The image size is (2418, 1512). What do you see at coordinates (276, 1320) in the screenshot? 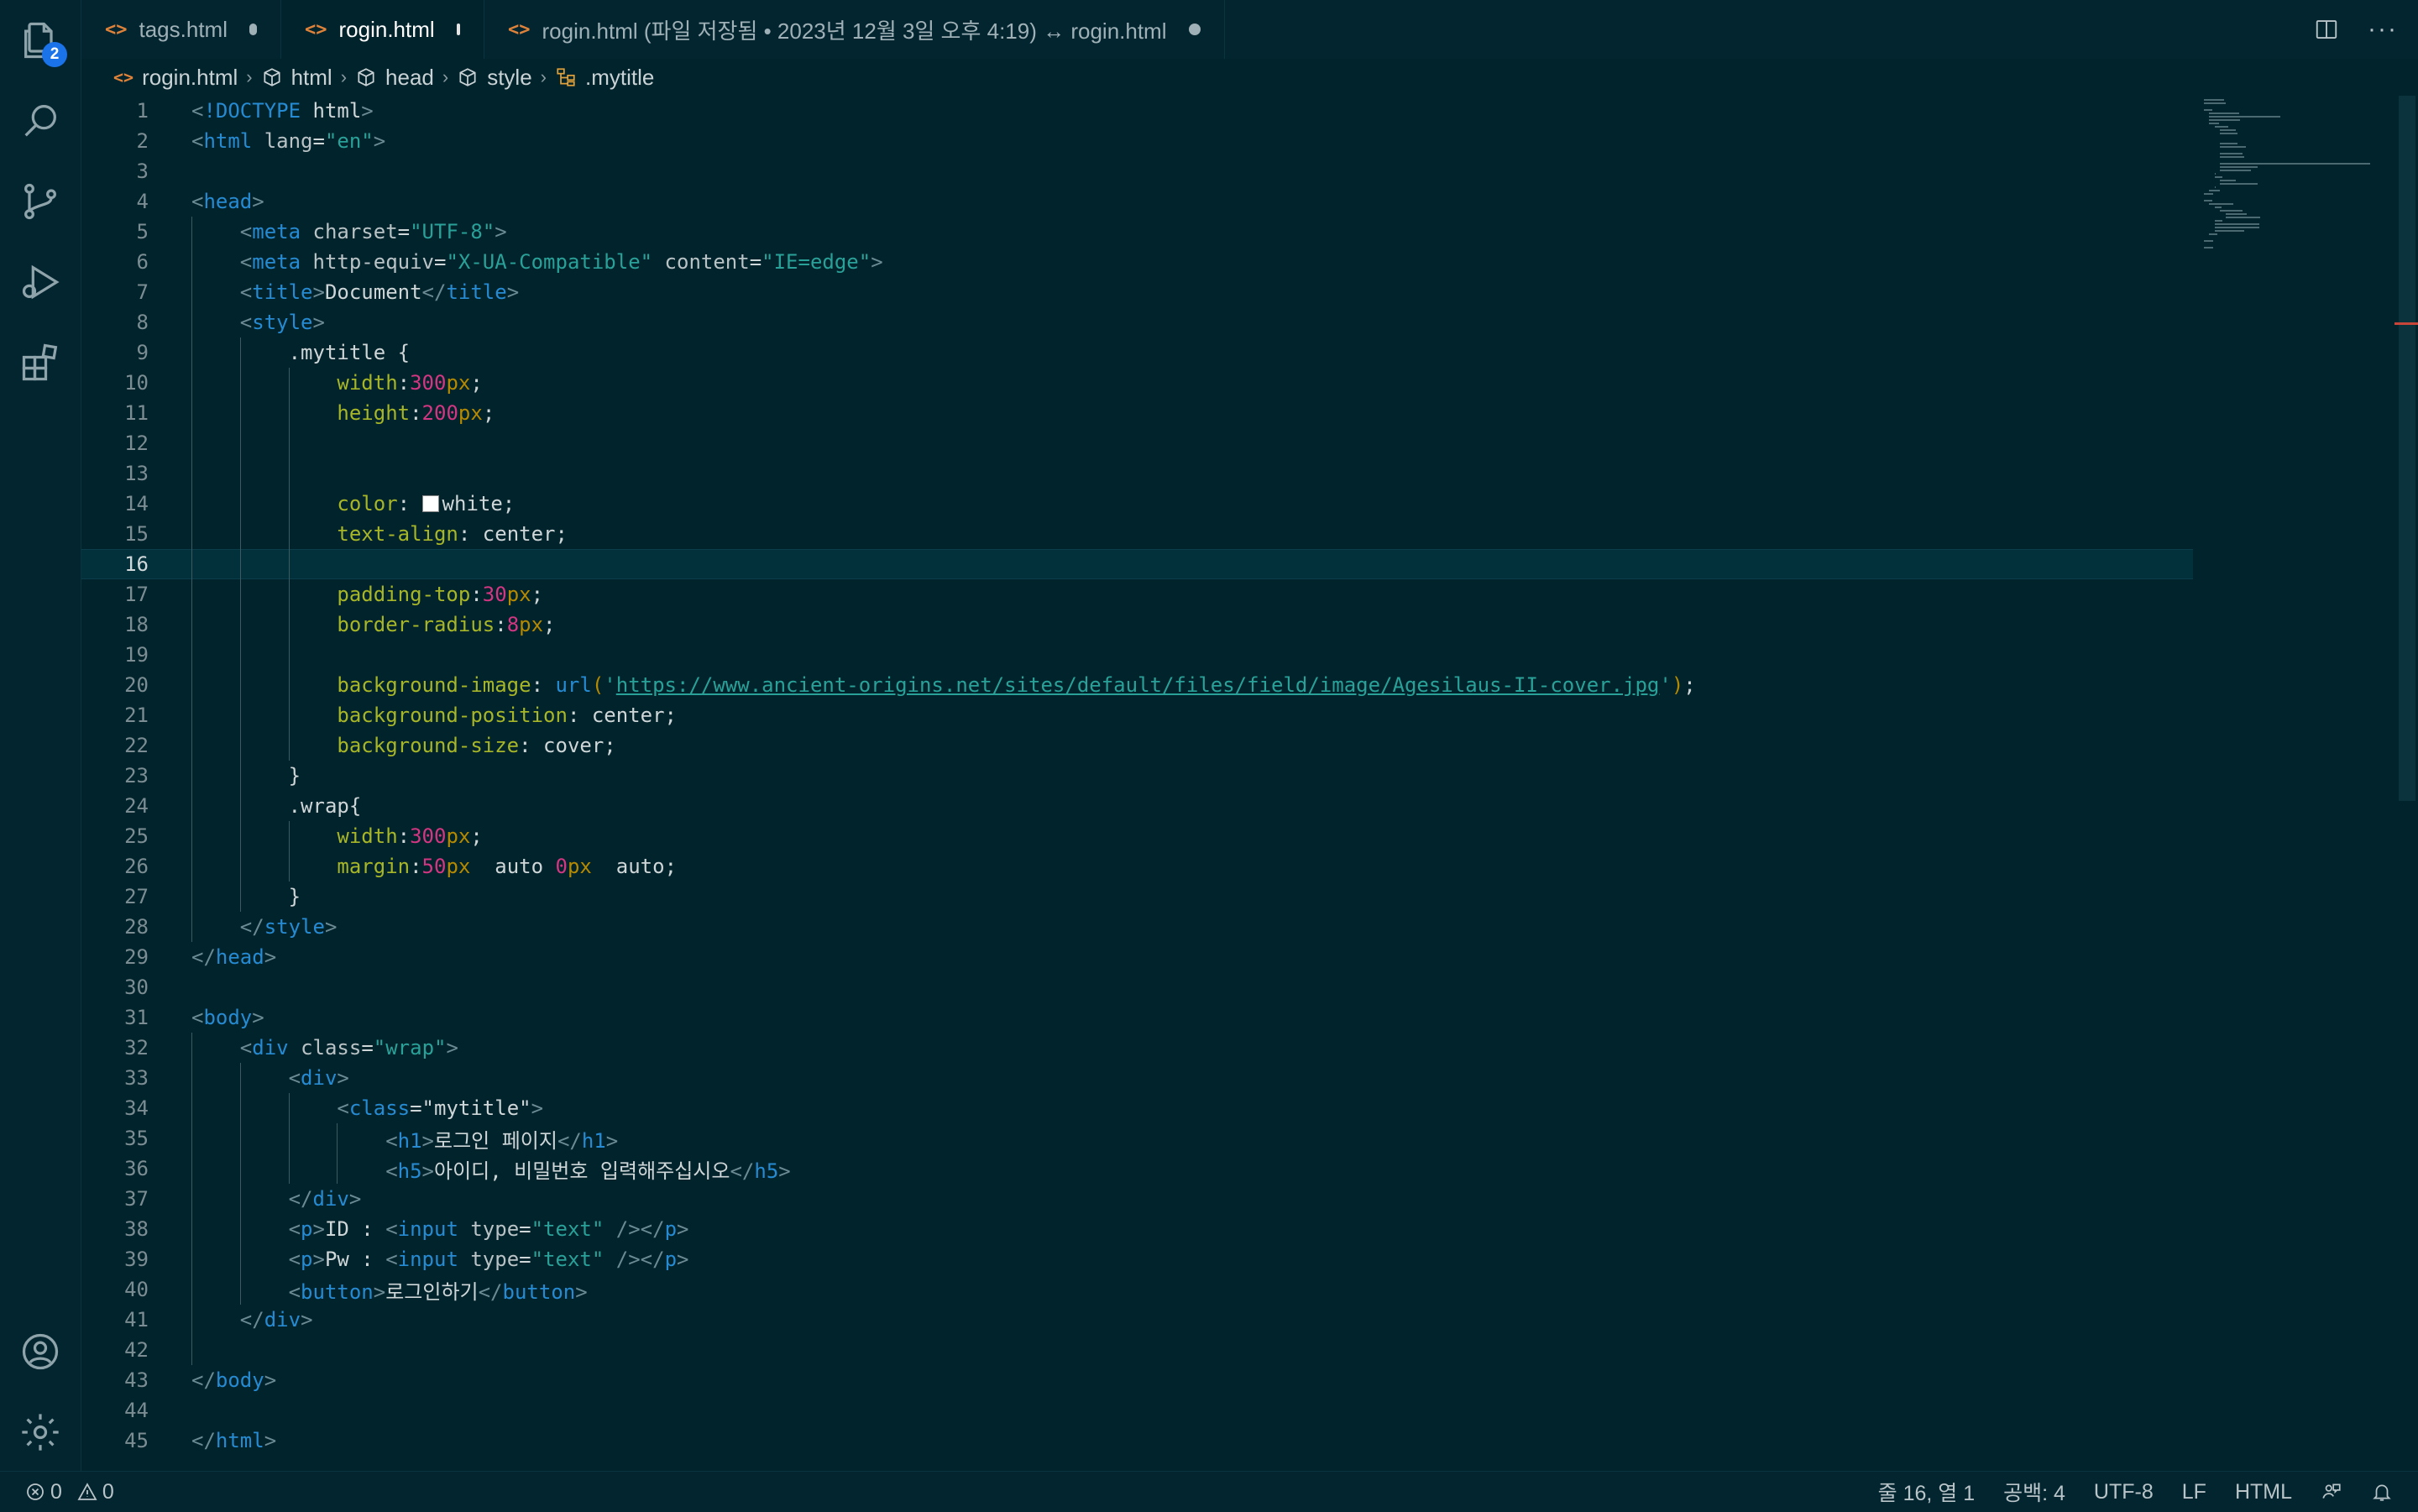
I see `code-text: </div>` at bounding box center [276, 1320].